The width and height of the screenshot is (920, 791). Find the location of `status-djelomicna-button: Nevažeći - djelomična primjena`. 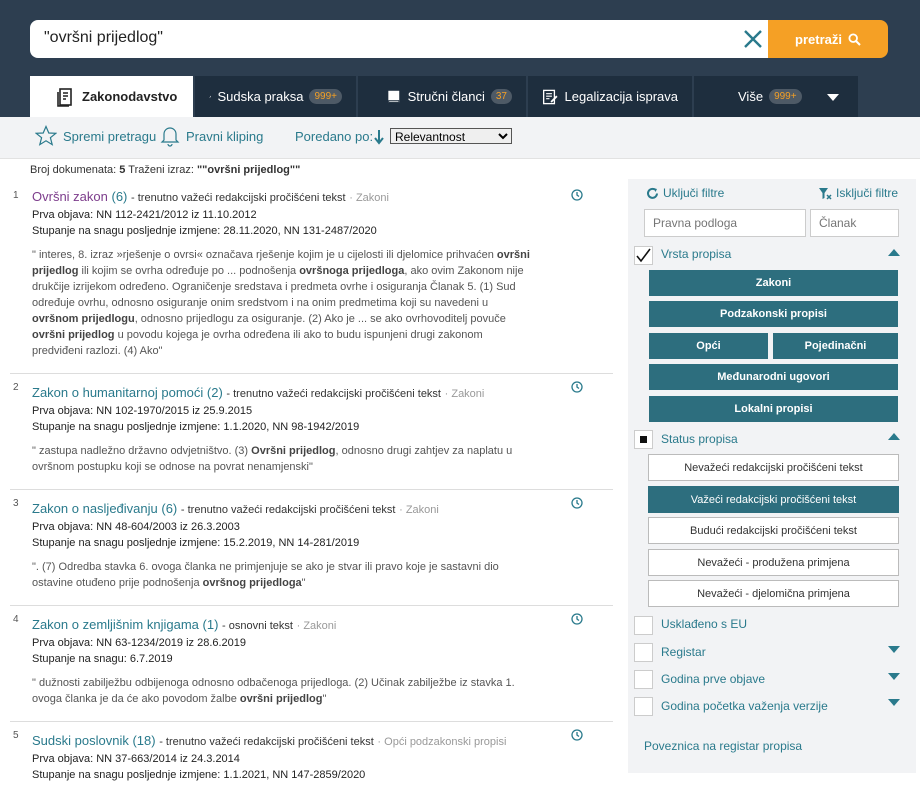

status-djelomicna-button: Nevažeći - djelomična primjena is located at coordinates (773, 593).